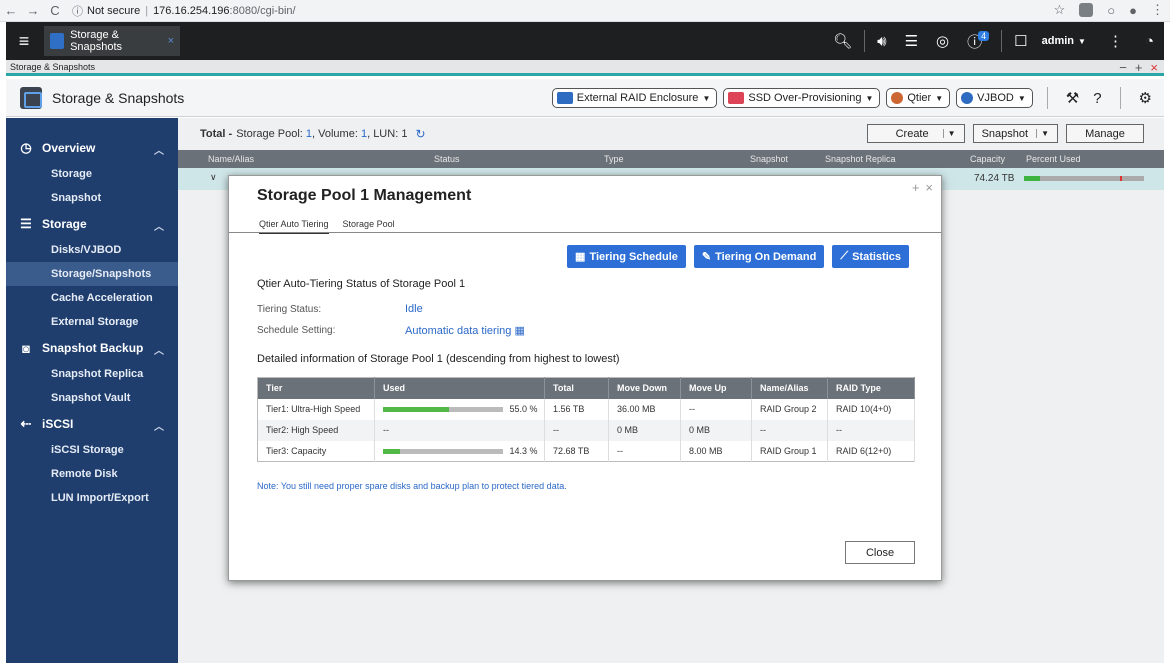 The image size is (1170, 663). Describe the element at coordinates (1086, 10) in the screenshot. I see `extension-icon` at that location.